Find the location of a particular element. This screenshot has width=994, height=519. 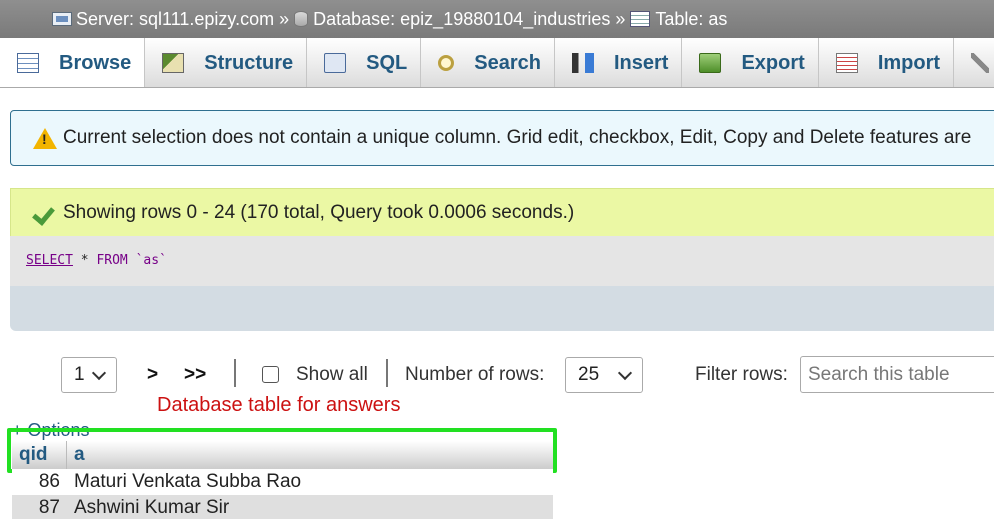

breadcrumb-server: Server: sql111.epizy.com is located at coordinates (163, 19).